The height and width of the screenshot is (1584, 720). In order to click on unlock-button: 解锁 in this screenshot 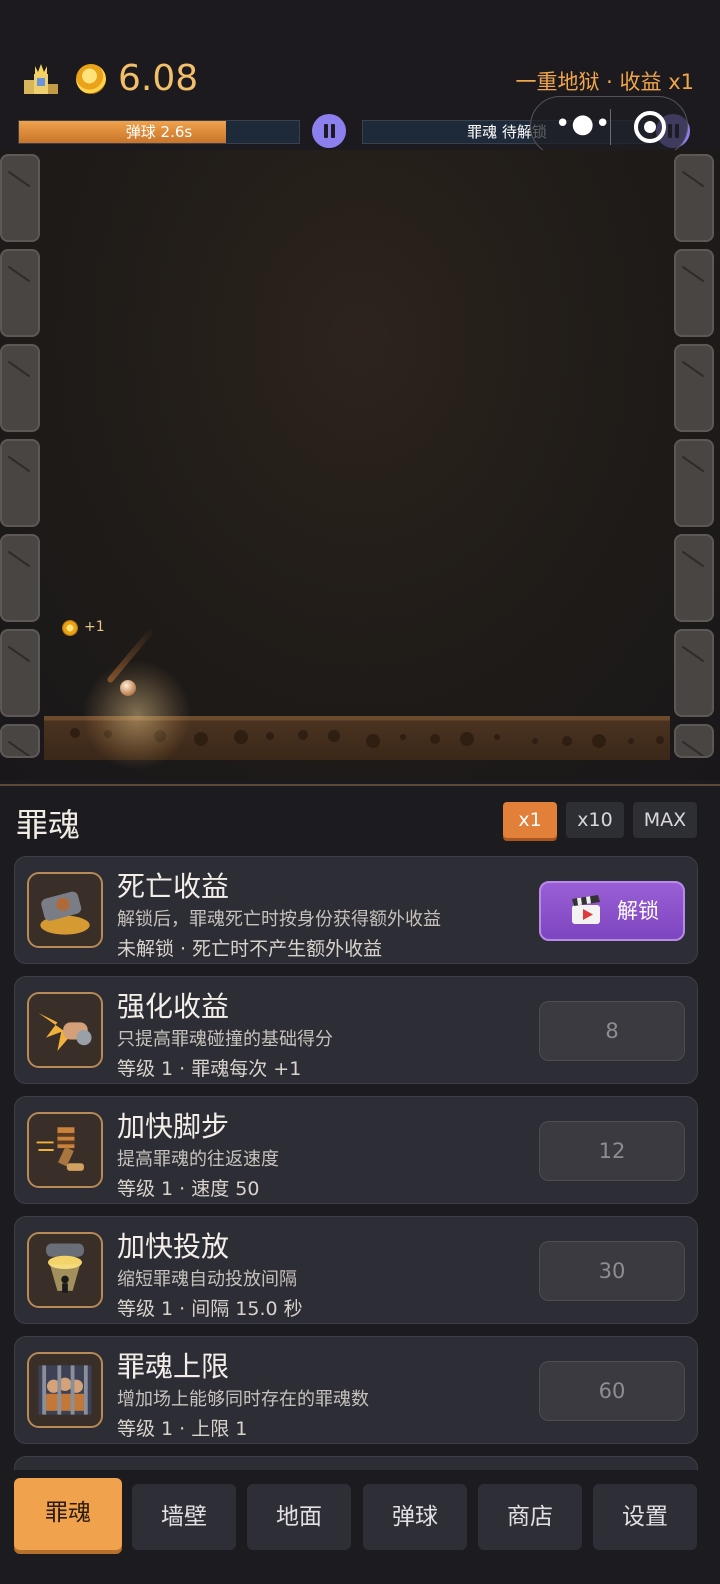, I will do `click(612, 911)`.